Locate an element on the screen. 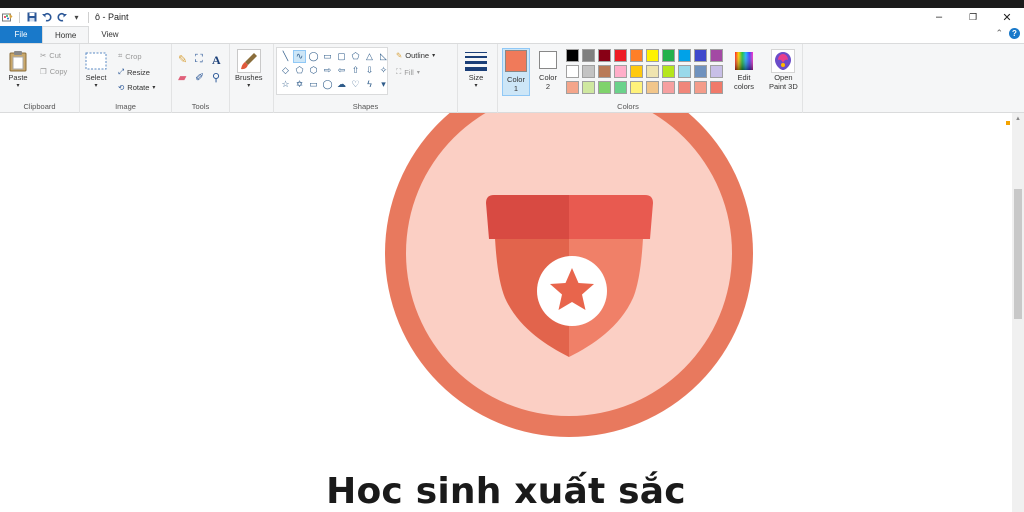 The width and height of the screenshot is (1024, 512). five-point-star-shape-icon: ☆ is located at coordinates (285, 84).